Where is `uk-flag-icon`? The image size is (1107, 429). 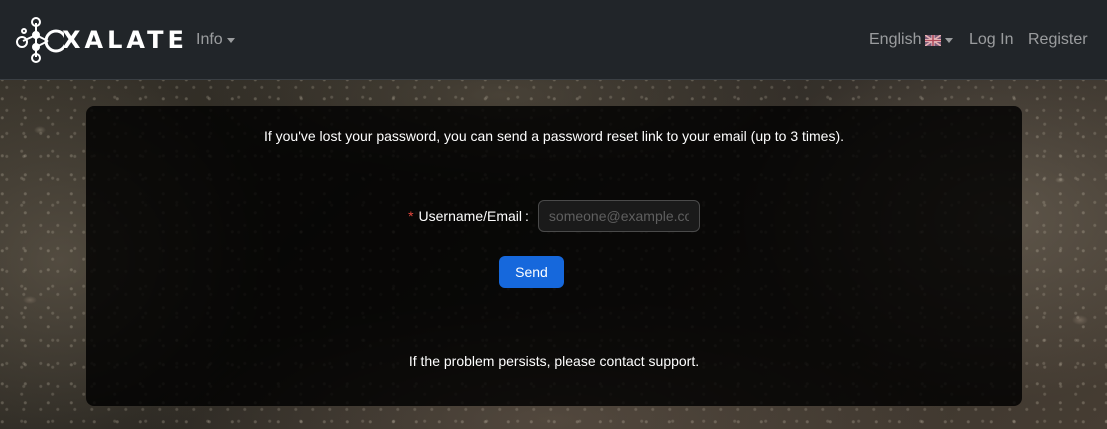 uk-flag-icon is located at coordinates (933, 40).